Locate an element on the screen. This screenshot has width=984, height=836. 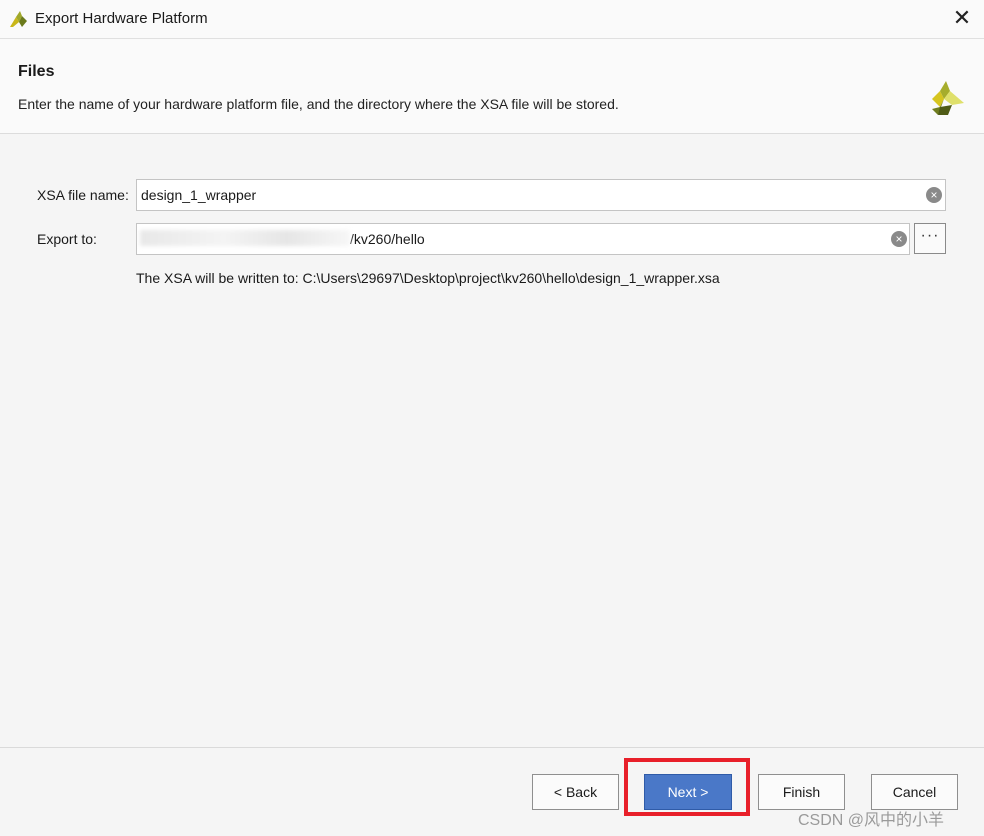
cancel-button: Cancel is located at coordinates (914, 792).